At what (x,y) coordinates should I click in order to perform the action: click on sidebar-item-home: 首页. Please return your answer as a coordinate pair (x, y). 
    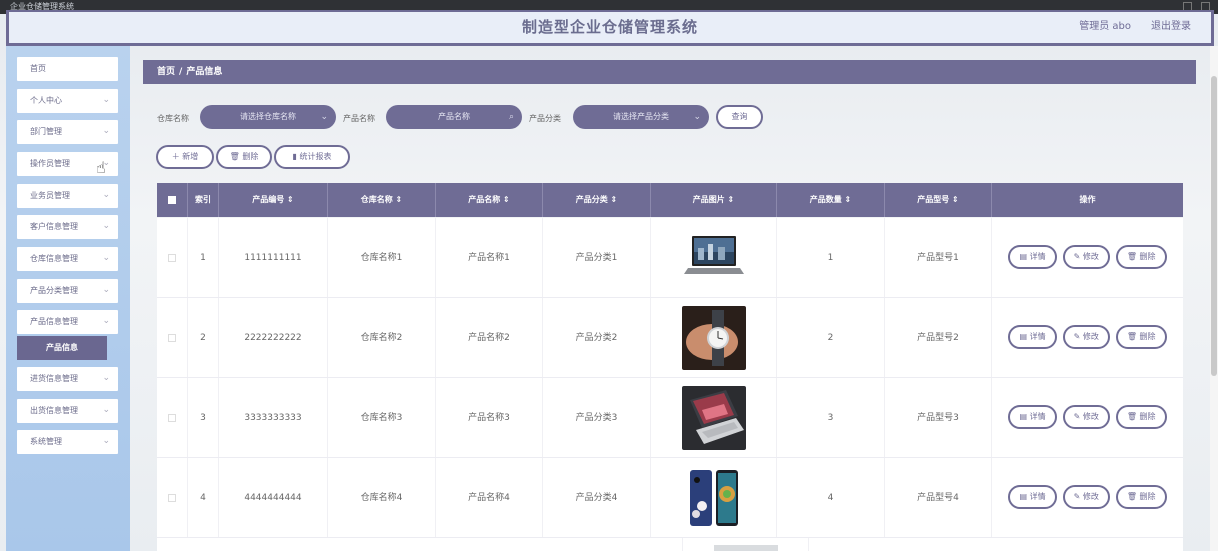
    Looking at the image, I should click on (67, 69).